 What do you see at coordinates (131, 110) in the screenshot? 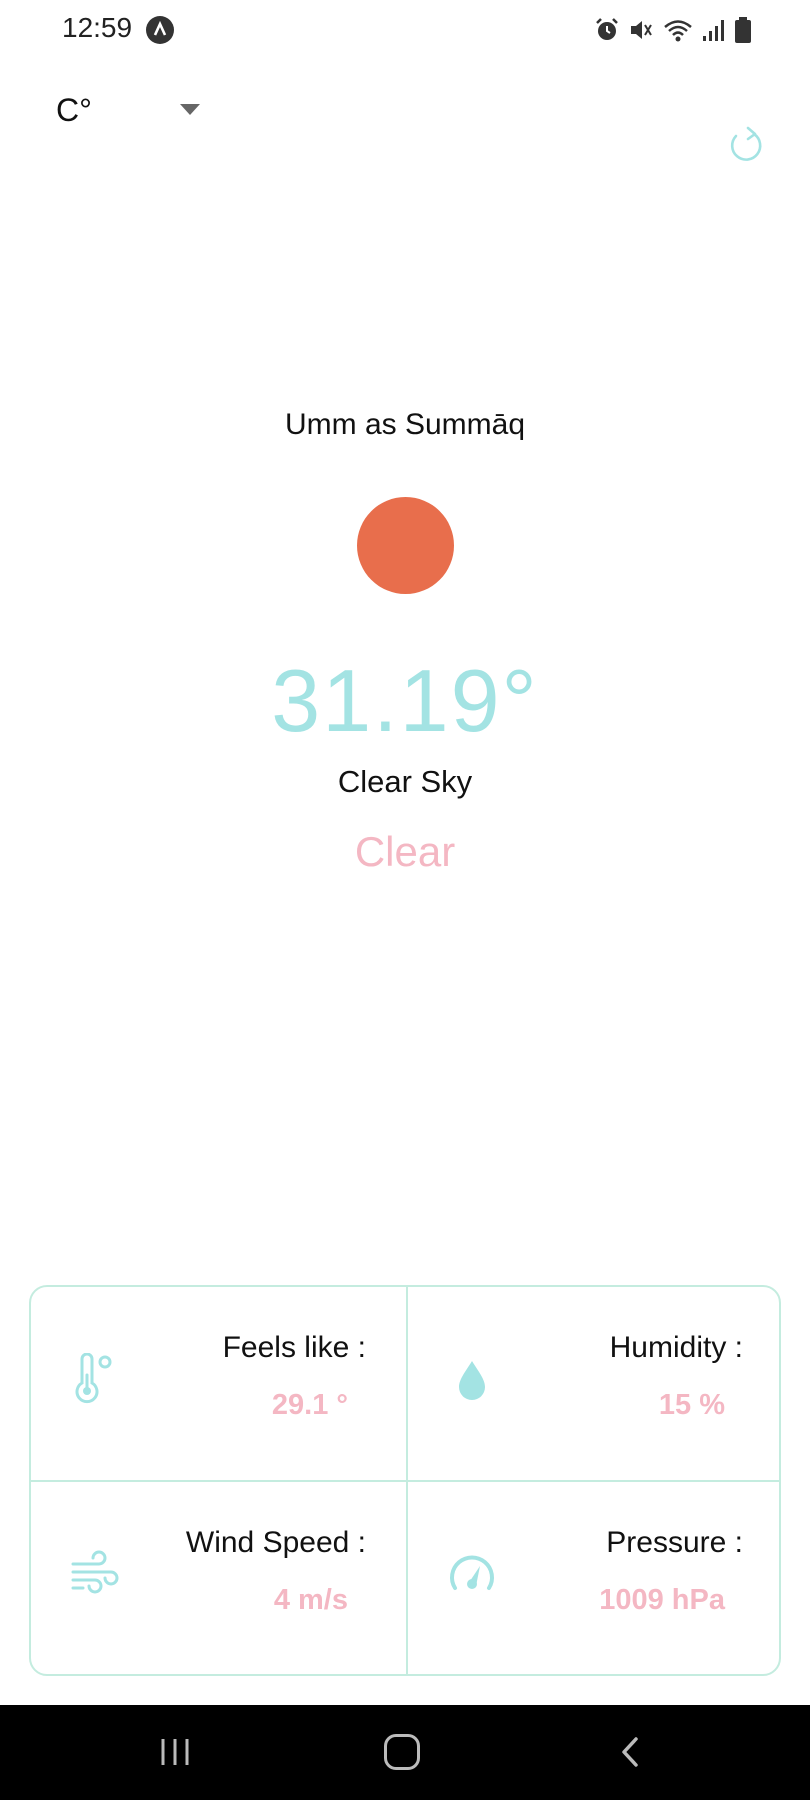
I see `unit-dropdown: C°` at bounding box center [131, 110].